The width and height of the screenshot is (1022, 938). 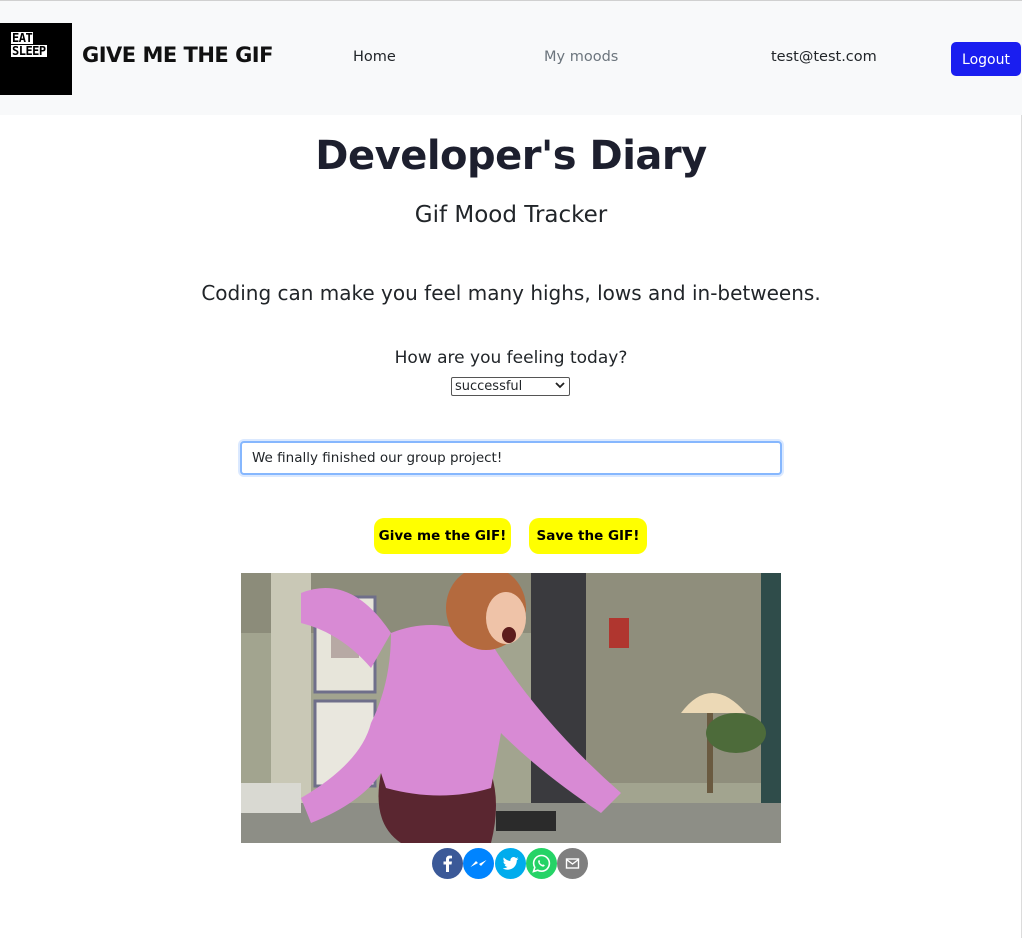 I want to click on nav-home-link: Home, so click(x=374, y=57).